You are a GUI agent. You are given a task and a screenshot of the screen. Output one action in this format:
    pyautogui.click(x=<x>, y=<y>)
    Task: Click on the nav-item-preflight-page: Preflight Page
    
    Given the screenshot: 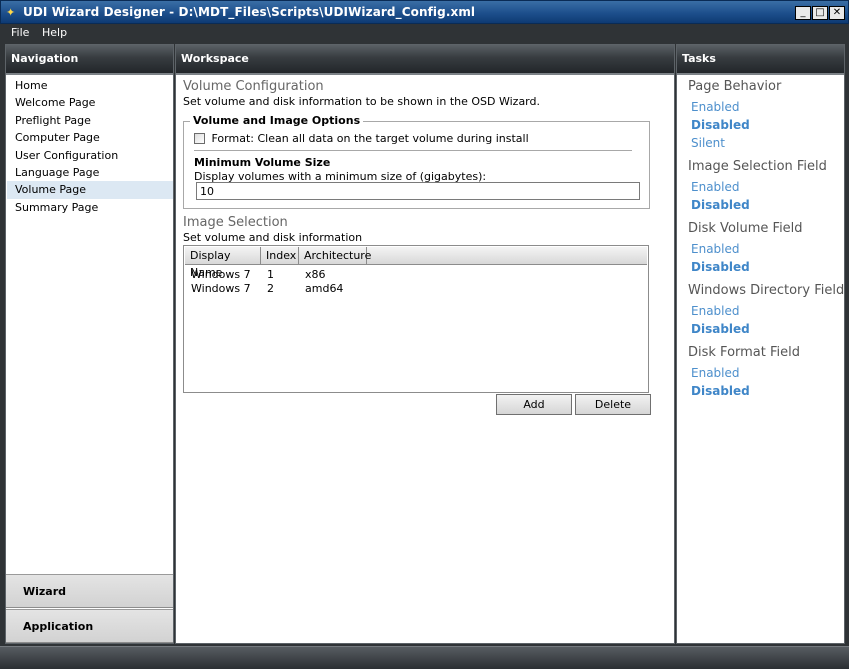 What is the action you would take?
    pyautogui.click(x=90, y=120)
    